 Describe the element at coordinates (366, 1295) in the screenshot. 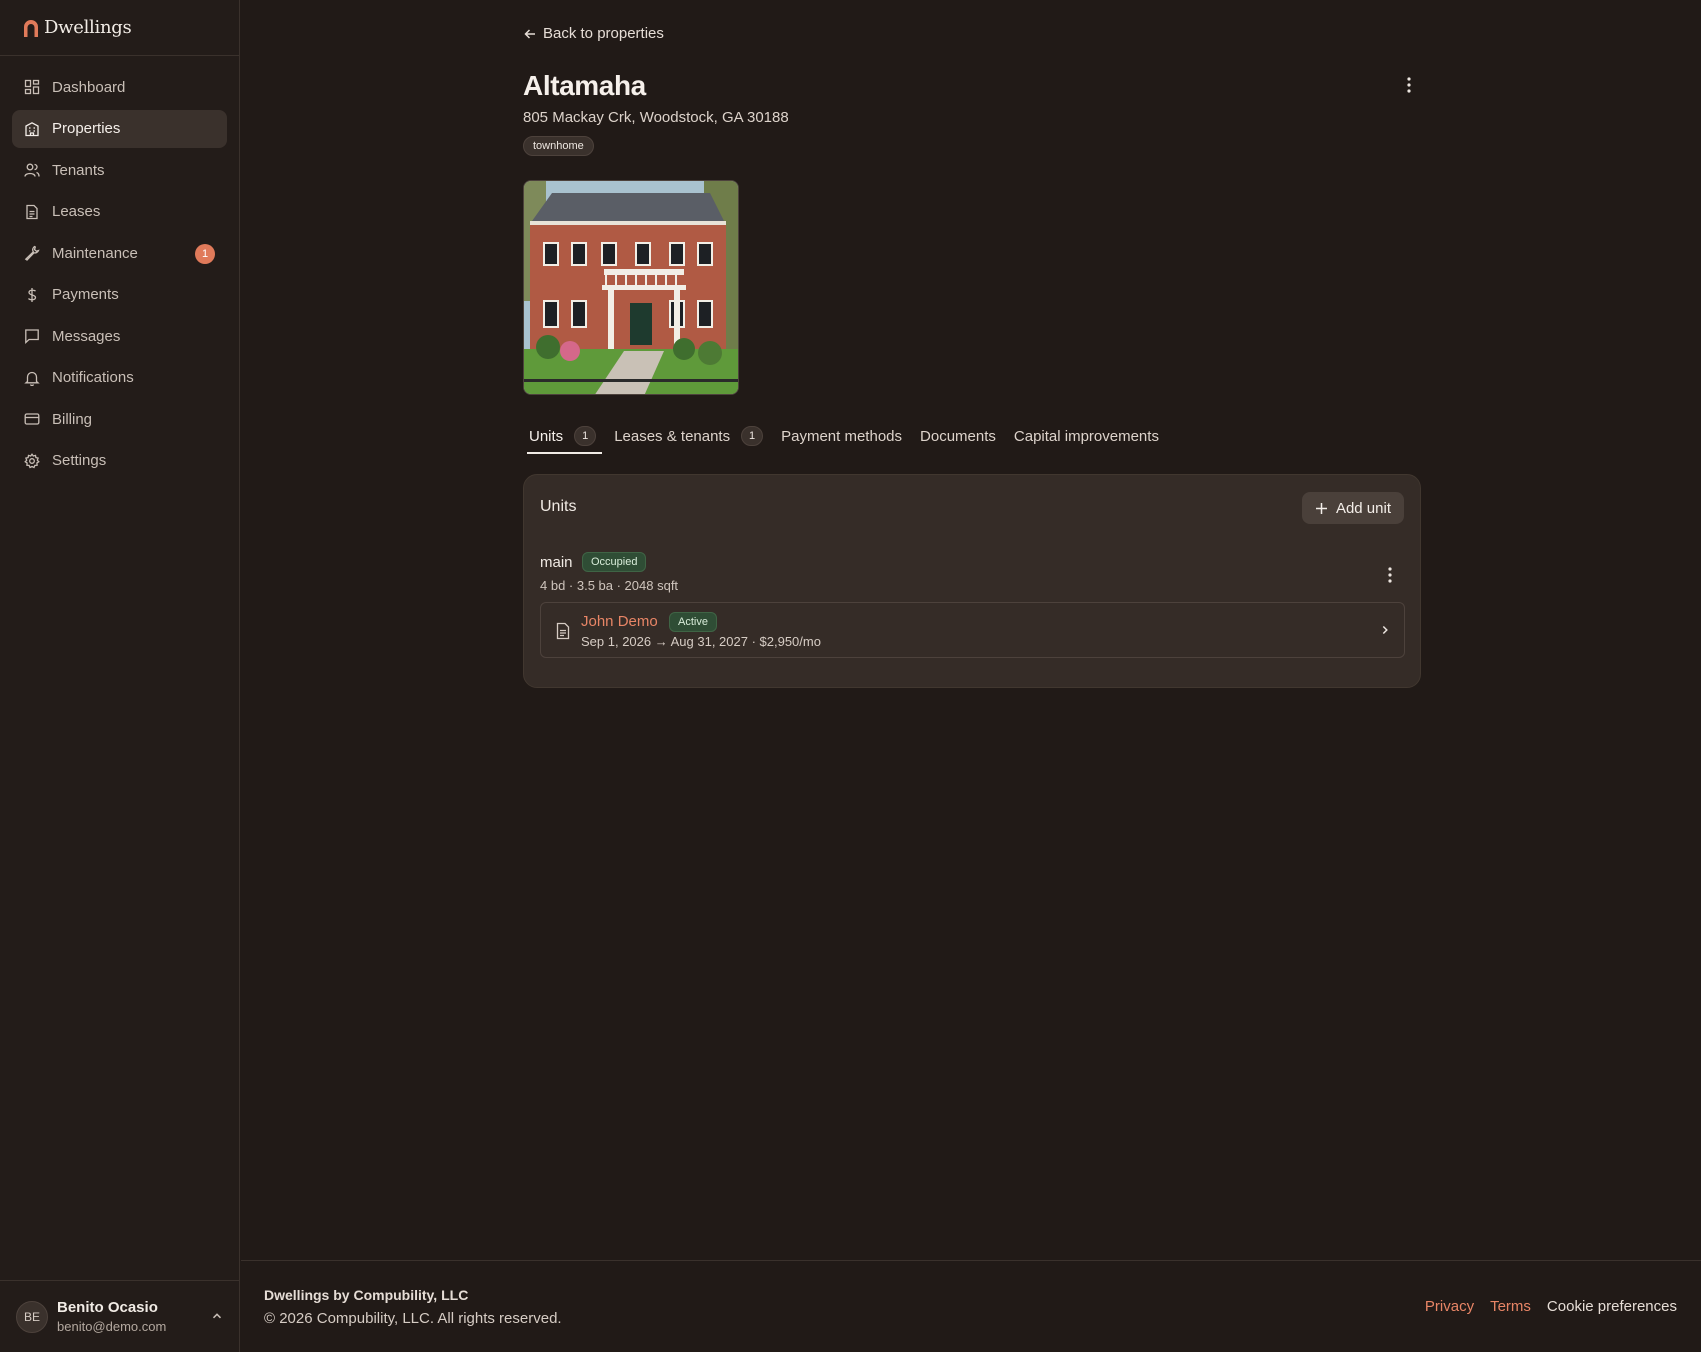

I see `footer-company: Dwellings by Compubility, LLC` at that location.